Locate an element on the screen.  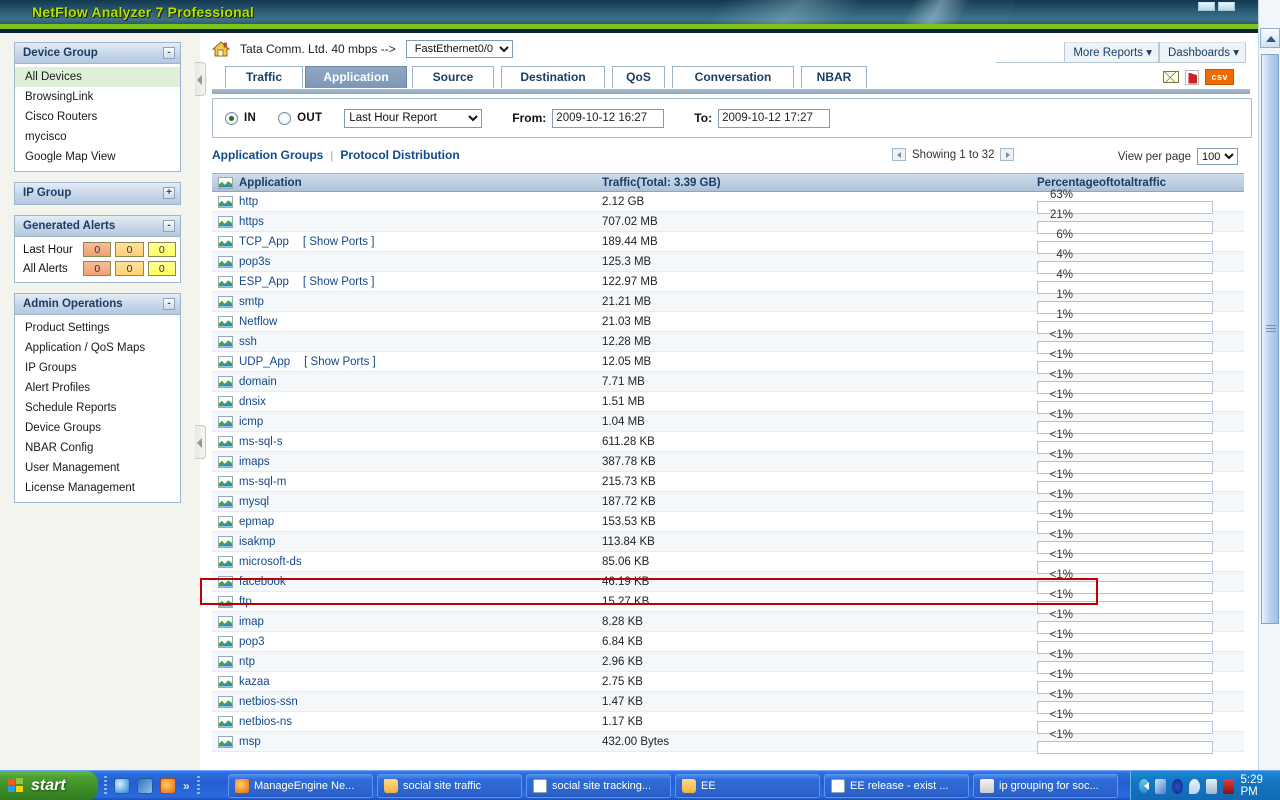
application-link: Netflow is located at coordinates (258, 322).